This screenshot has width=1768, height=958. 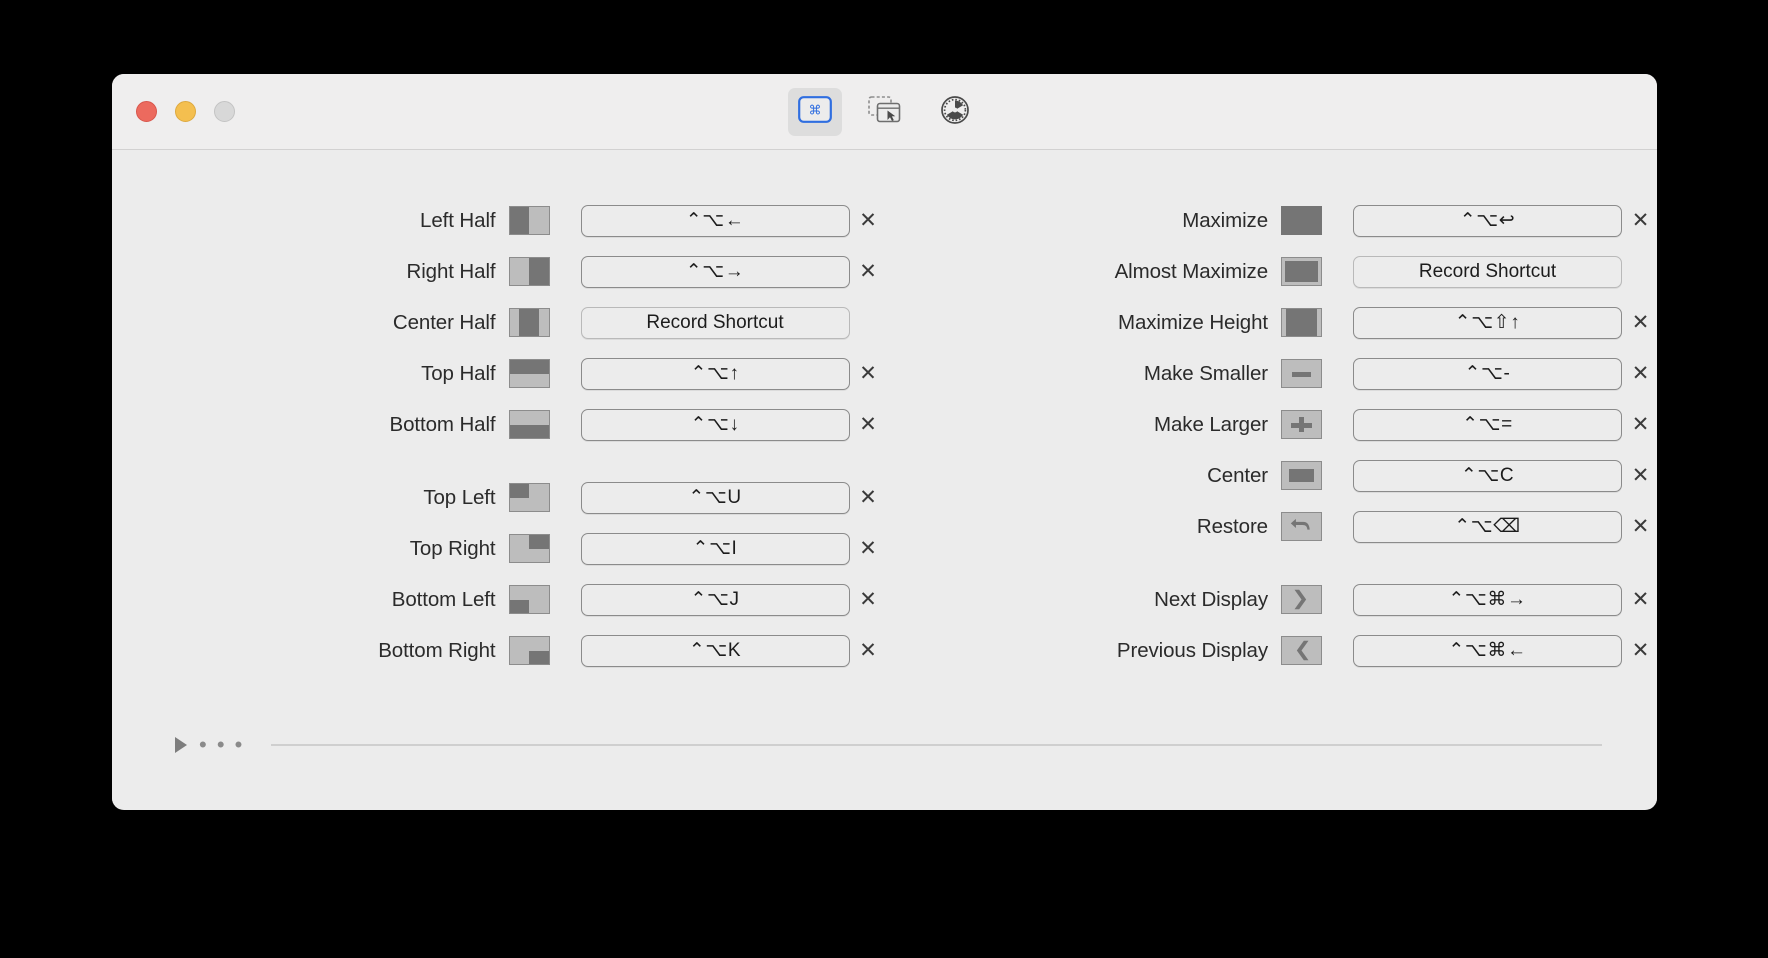 I want to click on toolbar-tab-keyboard-shortcuts: ⌘, so click(x=814, y=112).